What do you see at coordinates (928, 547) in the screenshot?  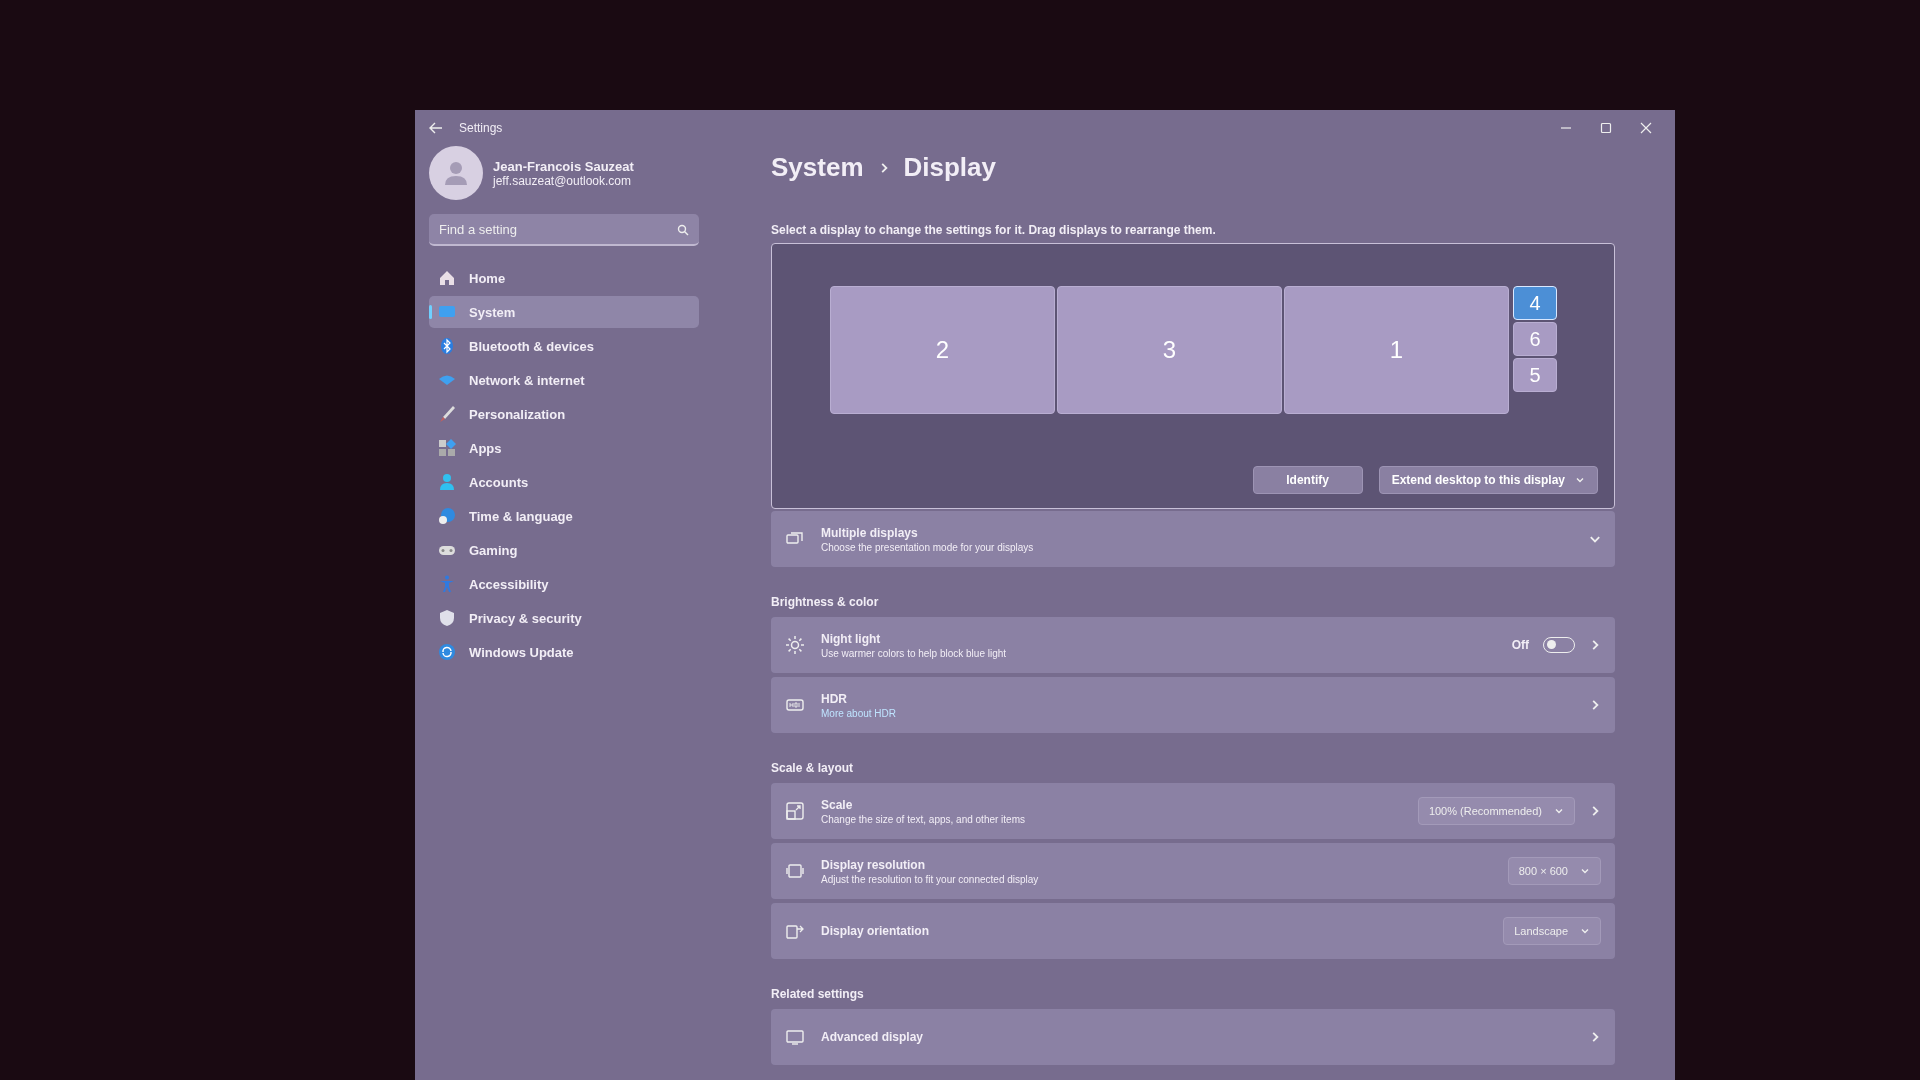 I see `setting-description: Choose the presentation mode for your displays` at bounding box center [928, 547].